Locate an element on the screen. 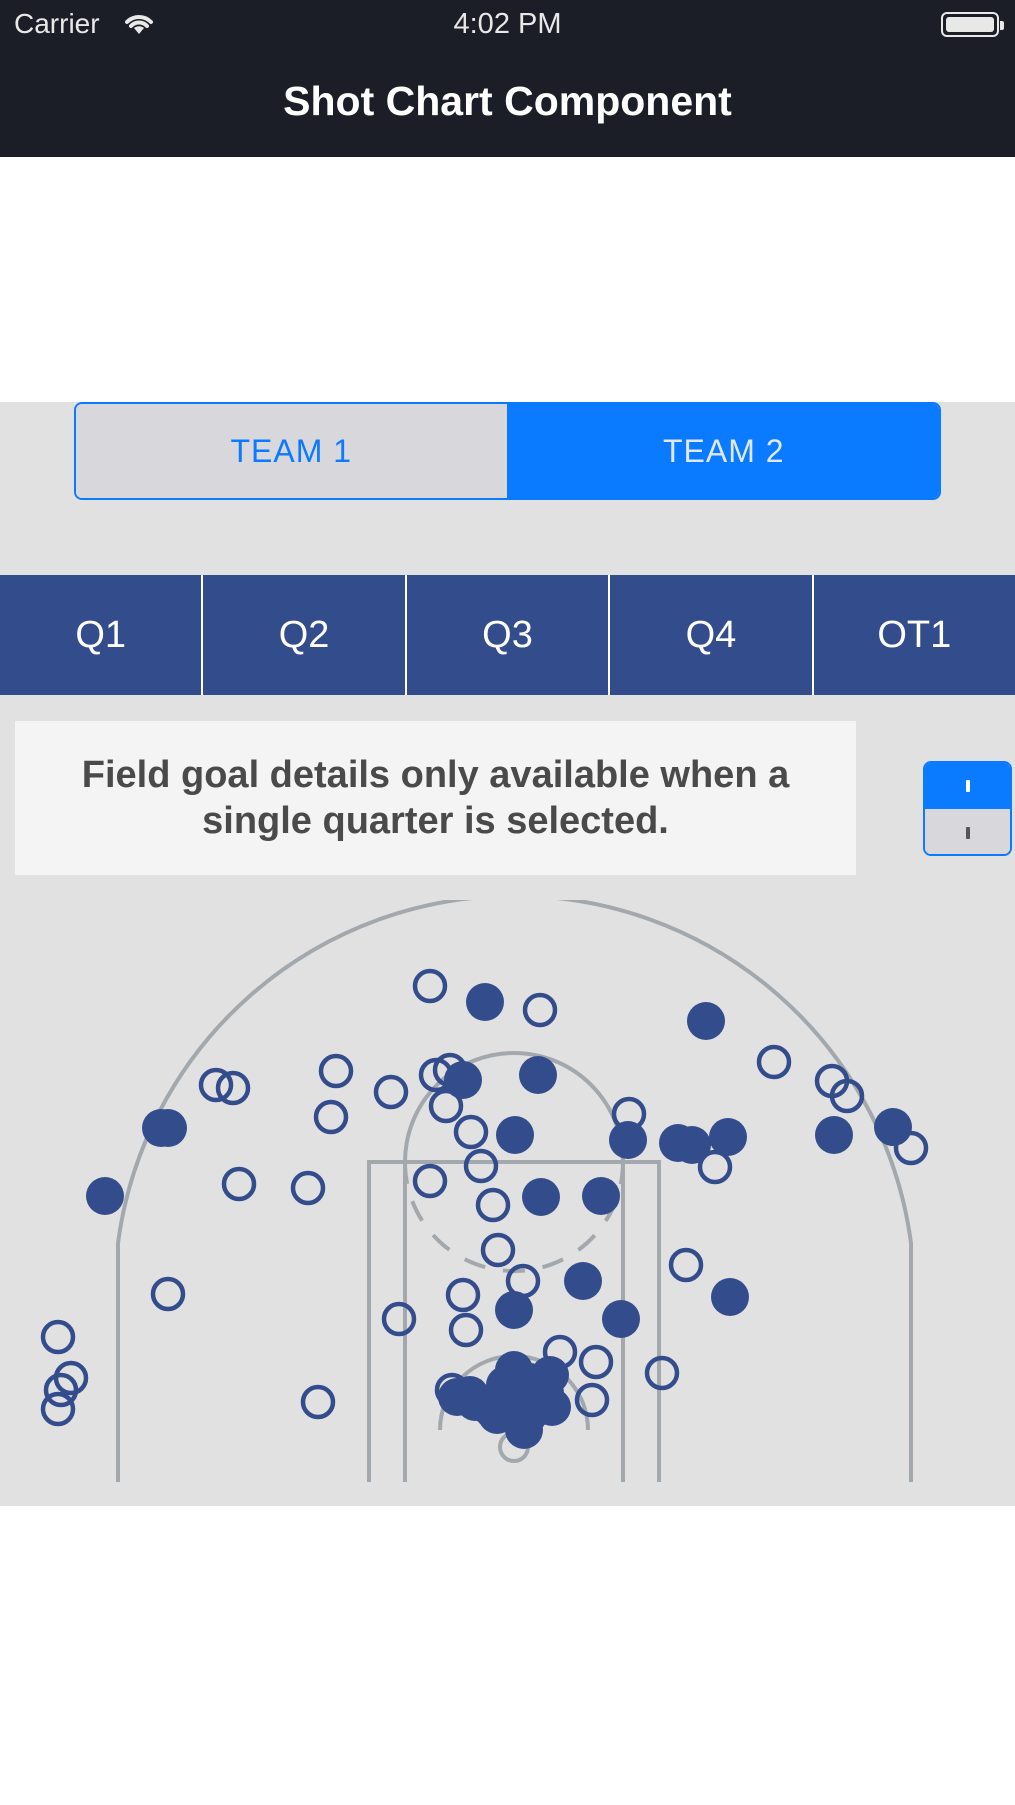  quarter-tab-bar: Q1 Q2 Q3 Q4 OT1 is located at coordinates (507, 635).